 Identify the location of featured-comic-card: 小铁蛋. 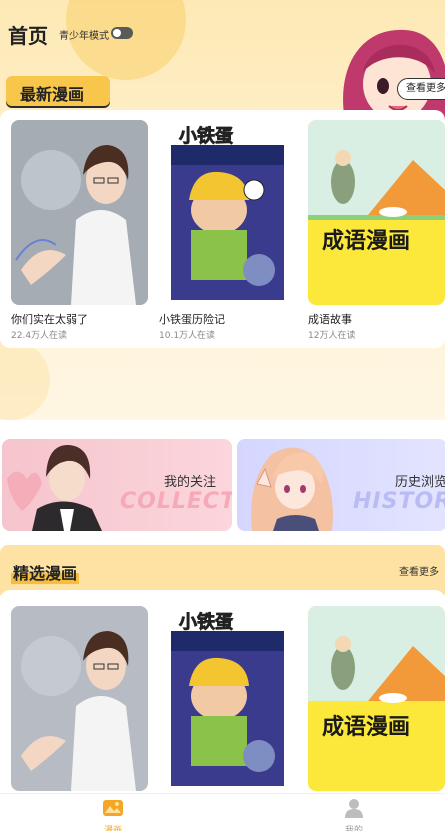
(227, 698).